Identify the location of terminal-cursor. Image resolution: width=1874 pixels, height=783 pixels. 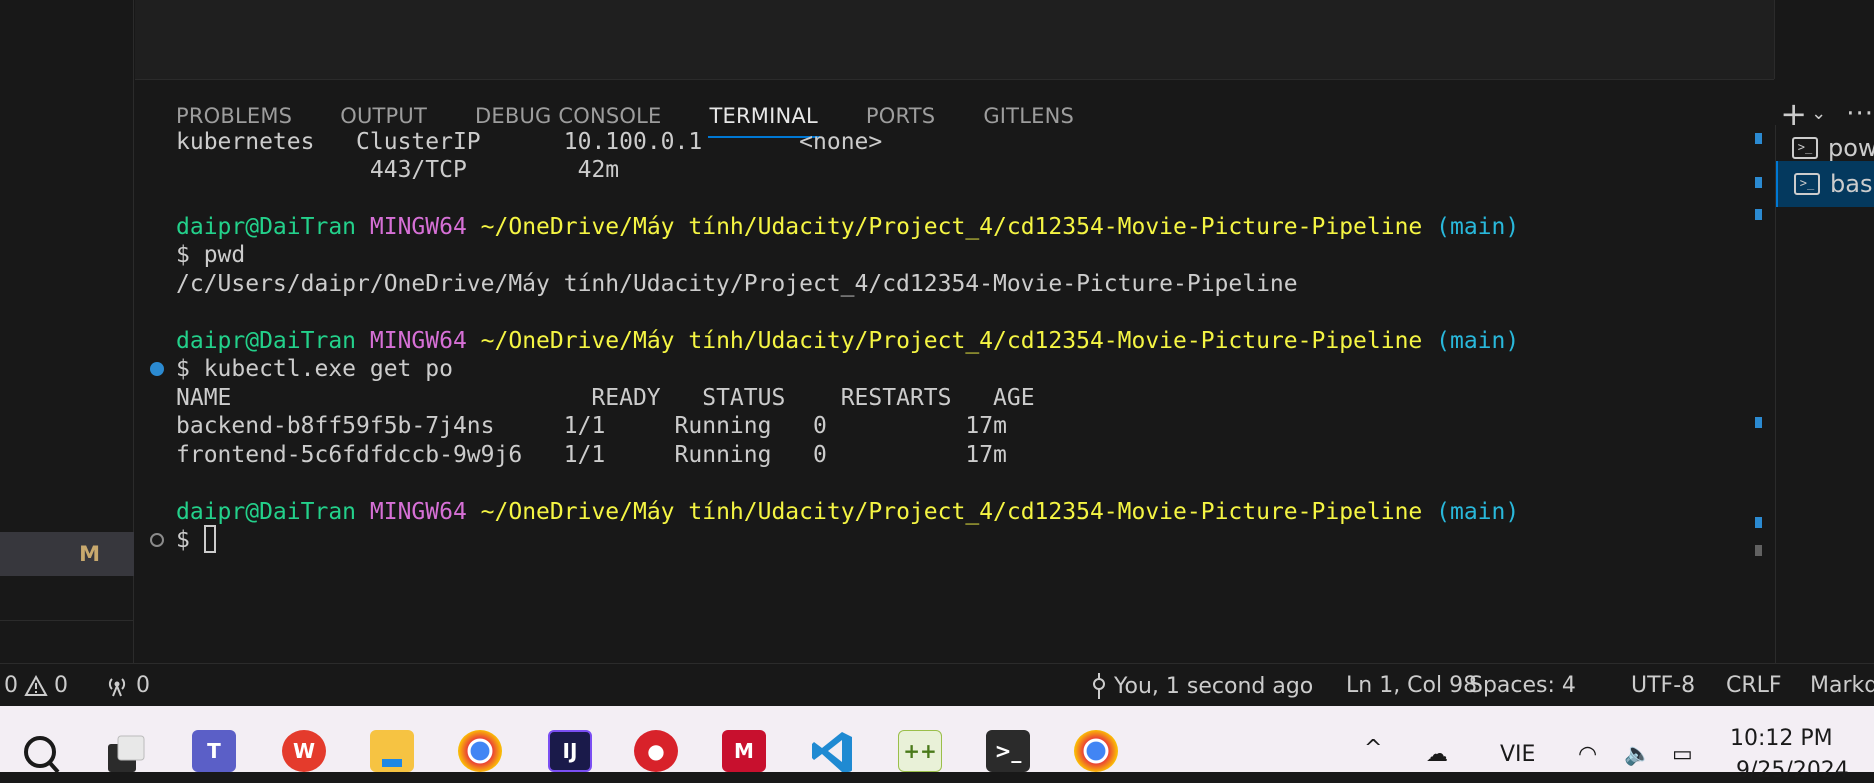
(209, 539).